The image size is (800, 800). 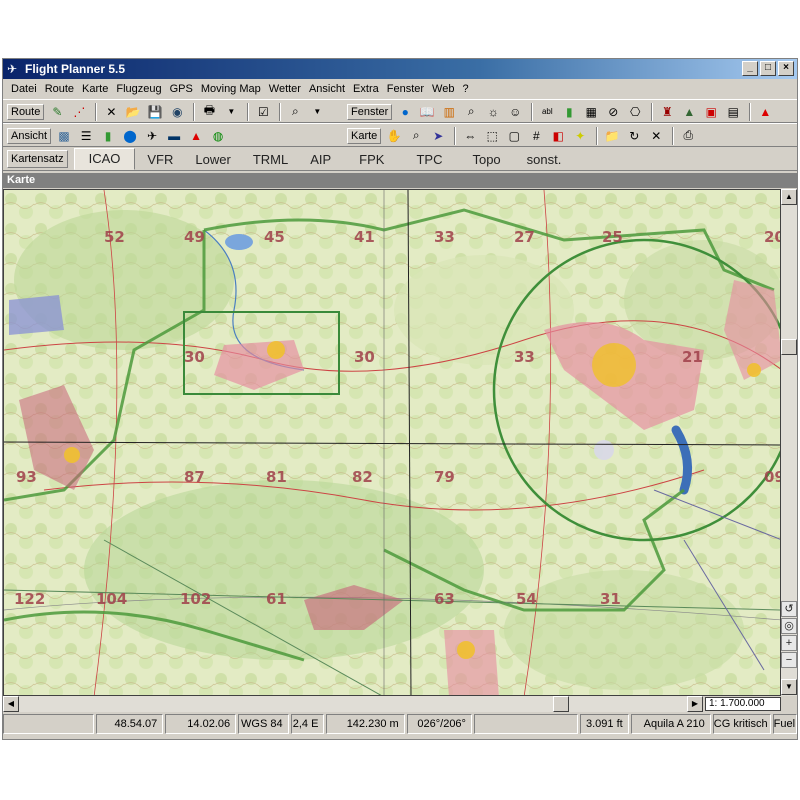 What do you see at coordinates (670, 724) in the screenshot?
I see `status-aircraft: Aquila A 210` at bounding box center [670, 724].